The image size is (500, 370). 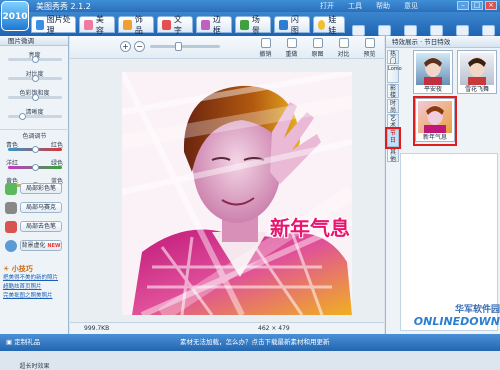 What do you see at coordinates (393, 106) in the screenshot?
I see `vtab-fashion: 时尚` at bounding box center [393, 106].